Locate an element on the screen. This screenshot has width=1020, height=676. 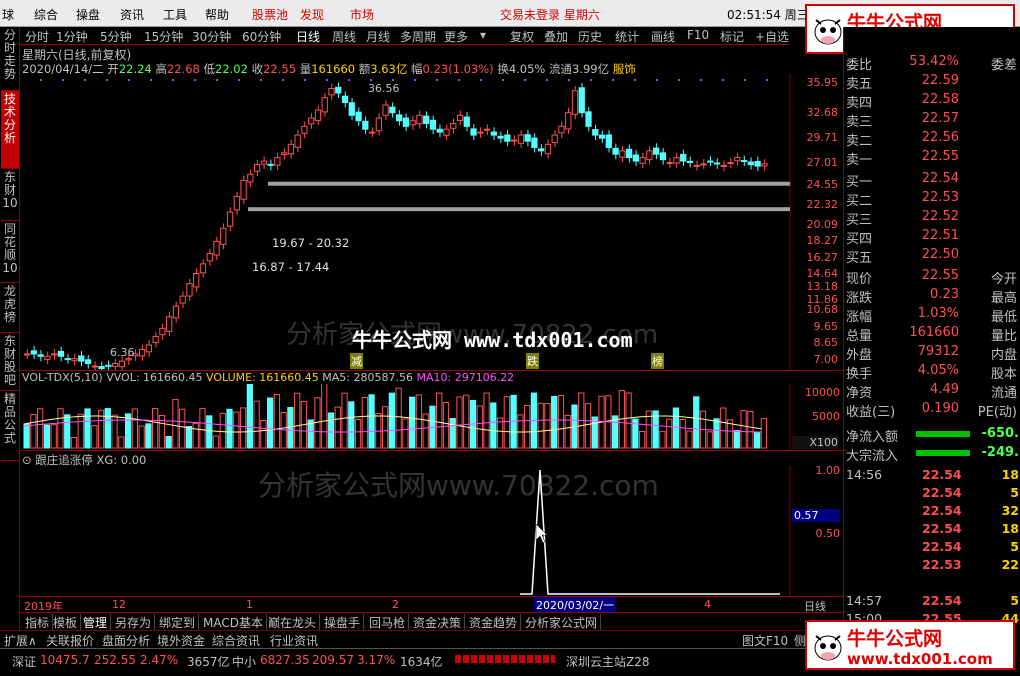
menu-ball: 球 is located at coordinates (8, 14).